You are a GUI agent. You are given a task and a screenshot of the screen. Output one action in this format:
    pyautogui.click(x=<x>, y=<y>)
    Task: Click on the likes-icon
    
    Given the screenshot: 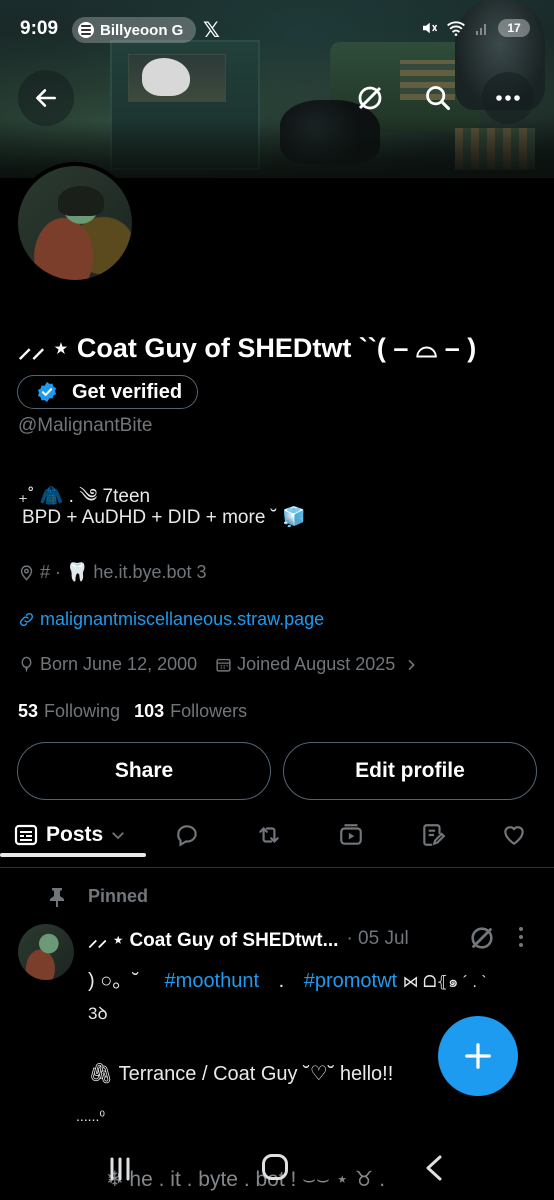 What is the action you would take?
    pyautogui.click(x=514, y=835)
    